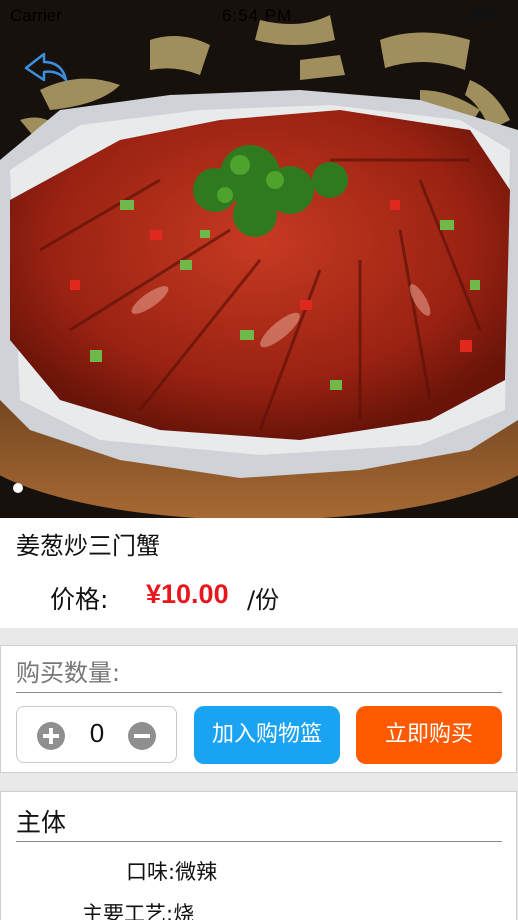 Image resolution: width=518 pixels, height=920 pixels. What do you see at coordinates (36, 15) in the screenshot?
I see `carrier-label: Carrier` at bounding box center [36, 15].